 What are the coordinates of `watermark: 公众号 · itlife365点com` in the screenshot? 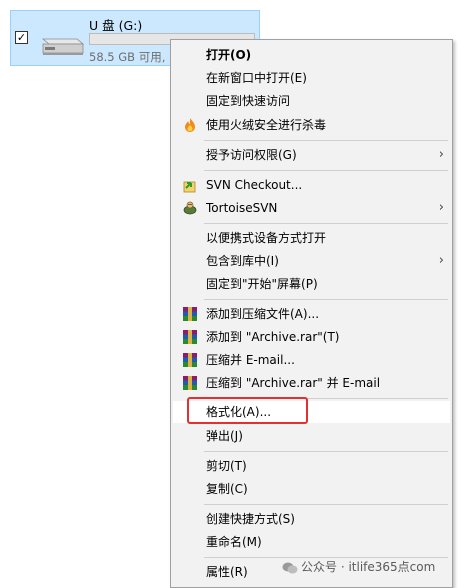 It's located at (358, 566).